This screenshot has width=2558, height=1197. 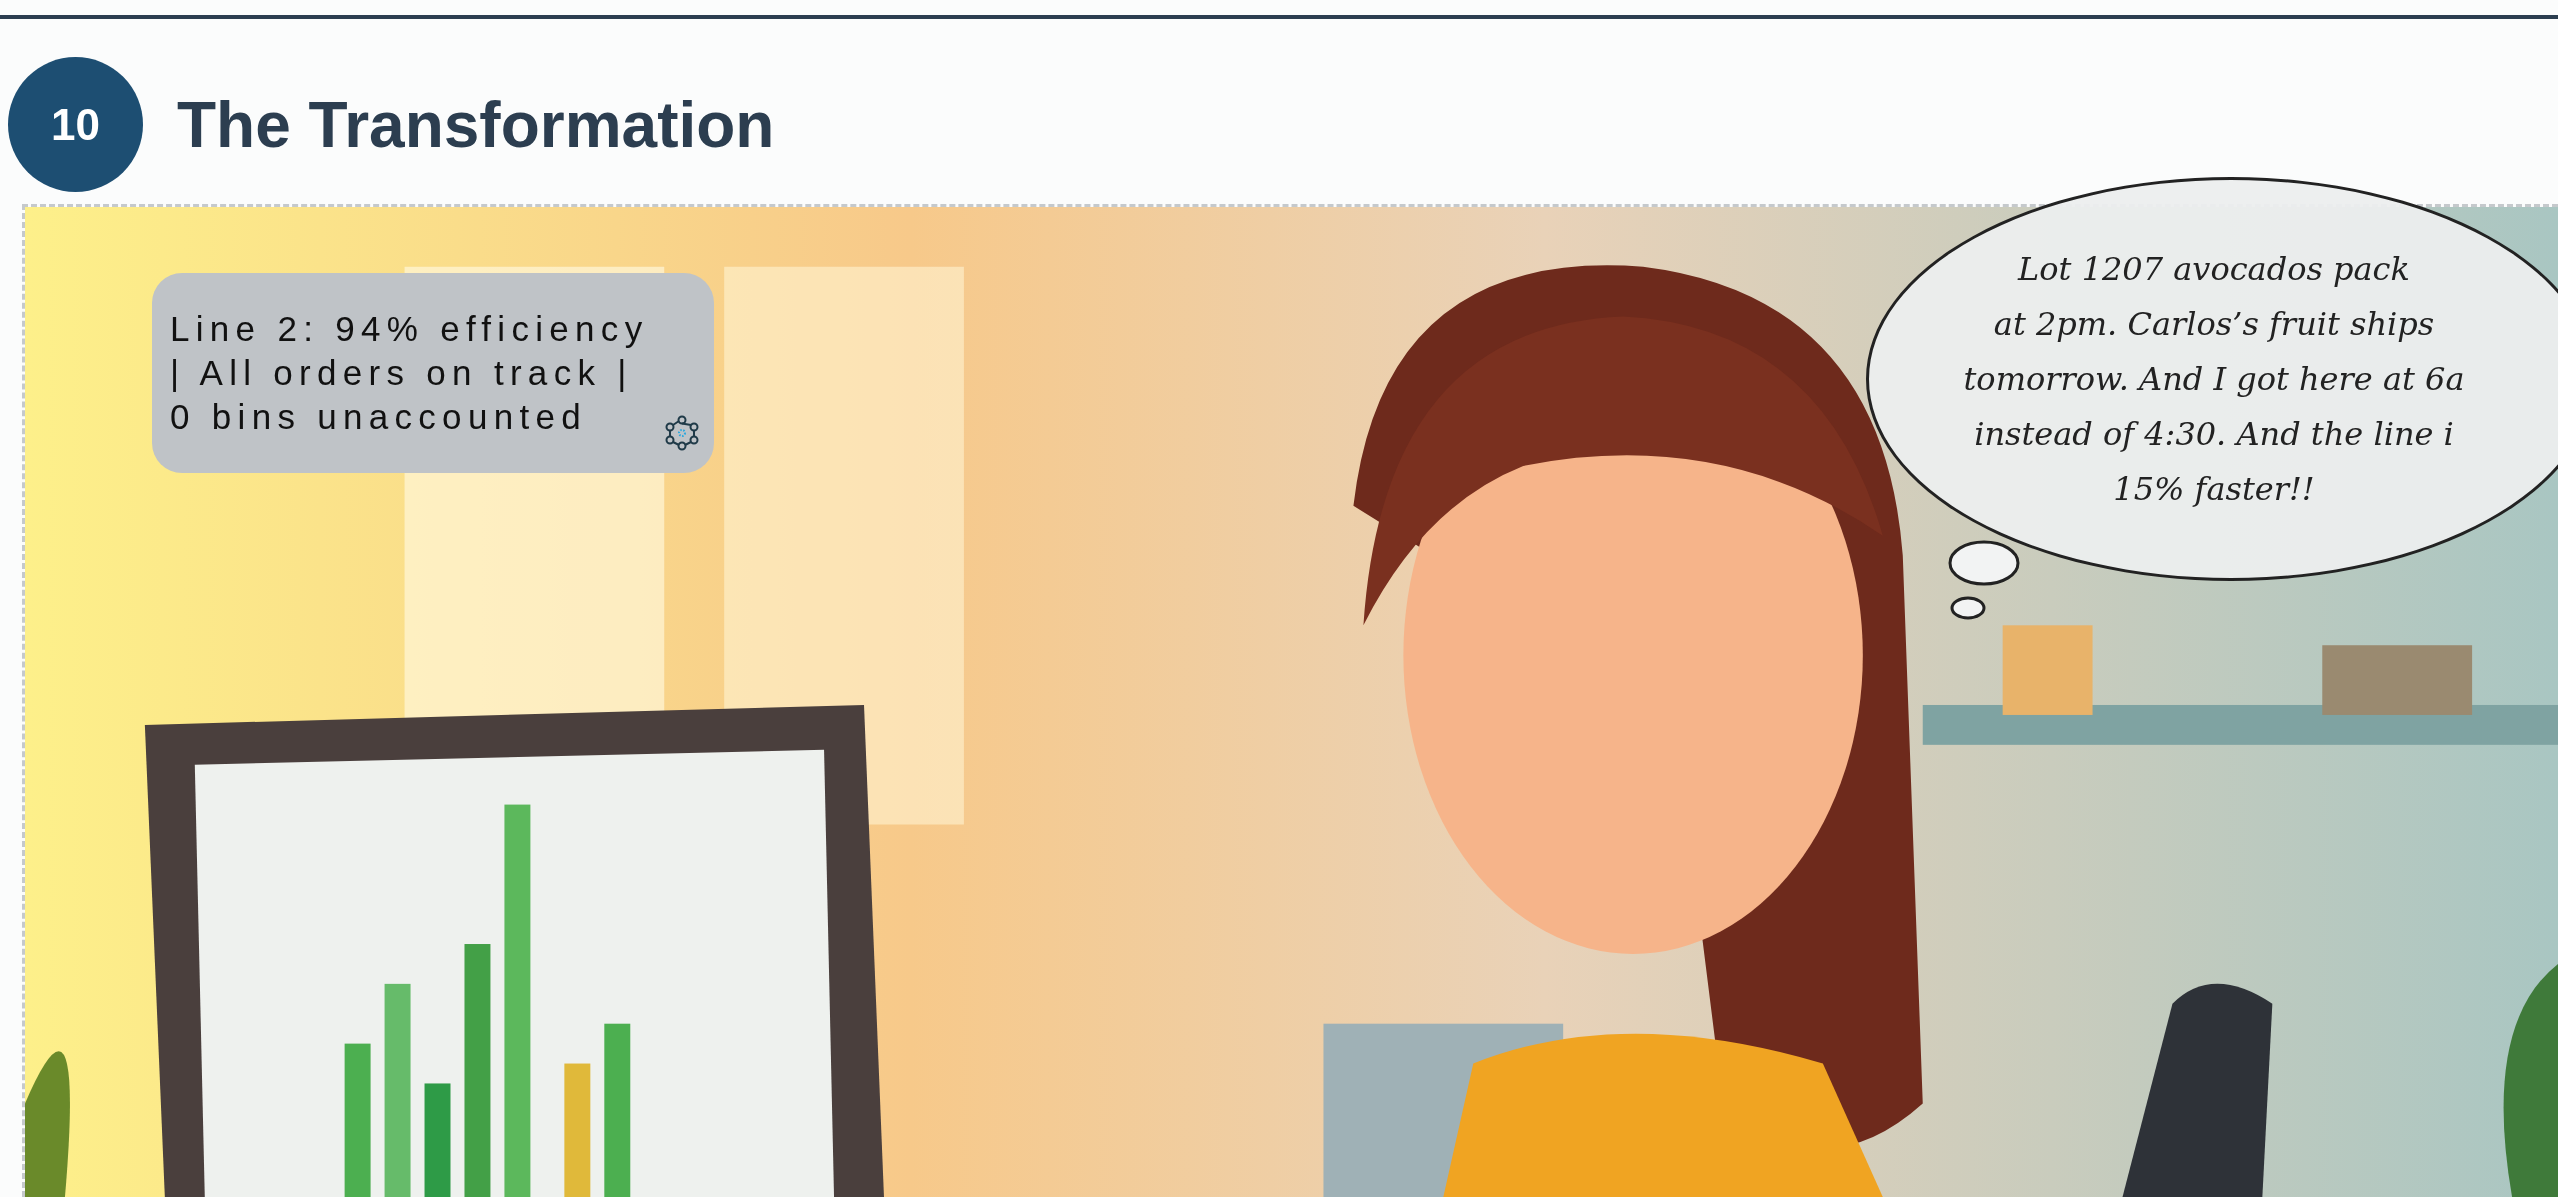 What do you see at coordinates (2214, 379) in the screenshot?
I see `thought-text: Lot 1207 avocados pack at 2pm. Carlos’s fruit ships tomorrow. And I got here at 6a instead of 4:30. And the line i 15% faster!!` at bounding box center [2214, 379].